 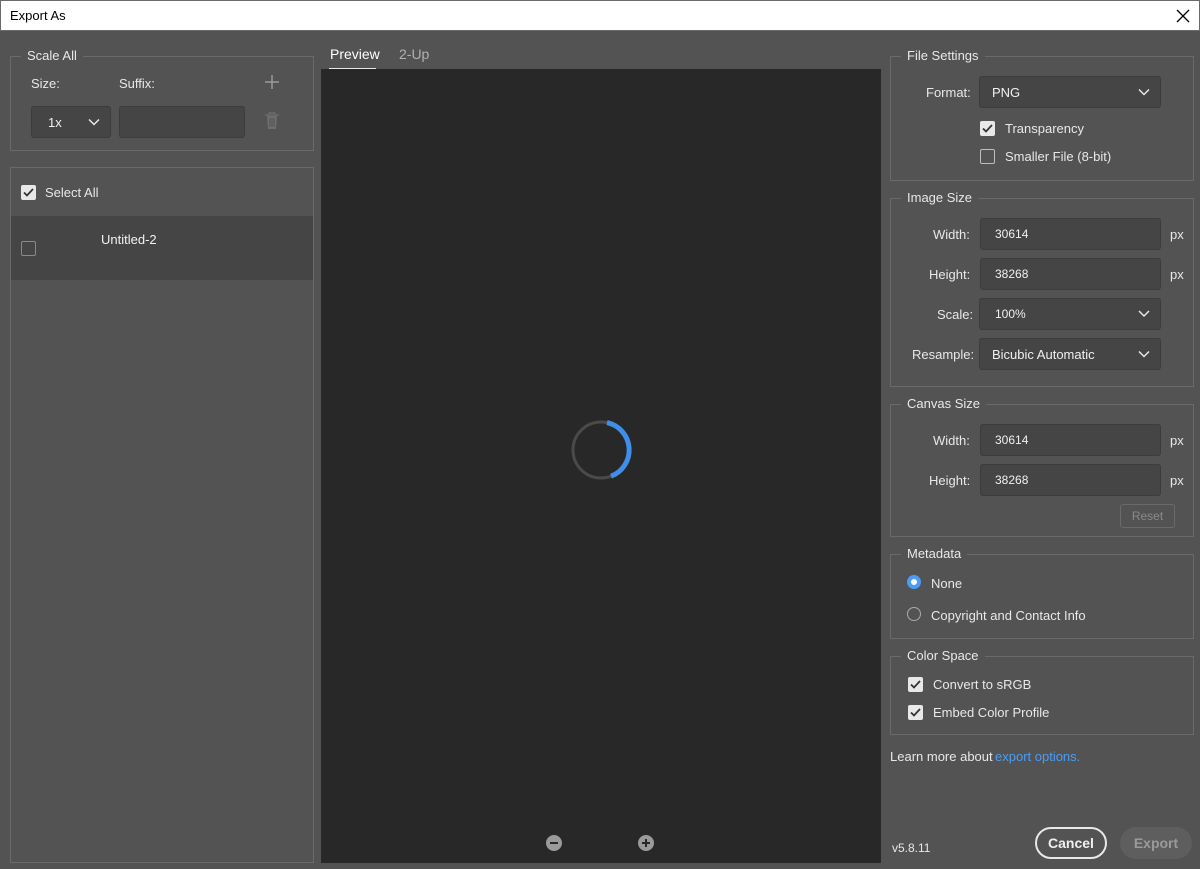 What do you see at coordinates (943, 55) in the screenshot?
I see `file-settings-title: File Settings` at bounding box center [943, 55].